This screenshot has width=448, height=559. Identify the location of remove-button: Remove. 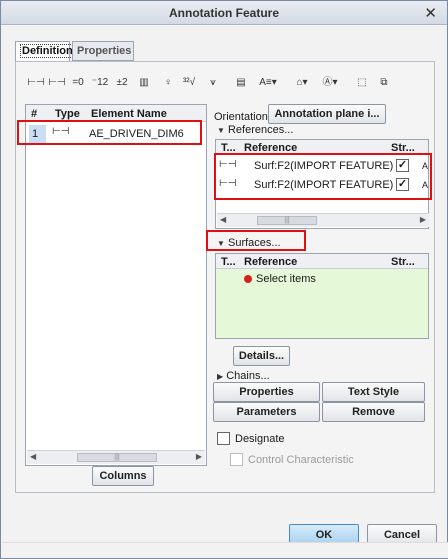
(373, 412).